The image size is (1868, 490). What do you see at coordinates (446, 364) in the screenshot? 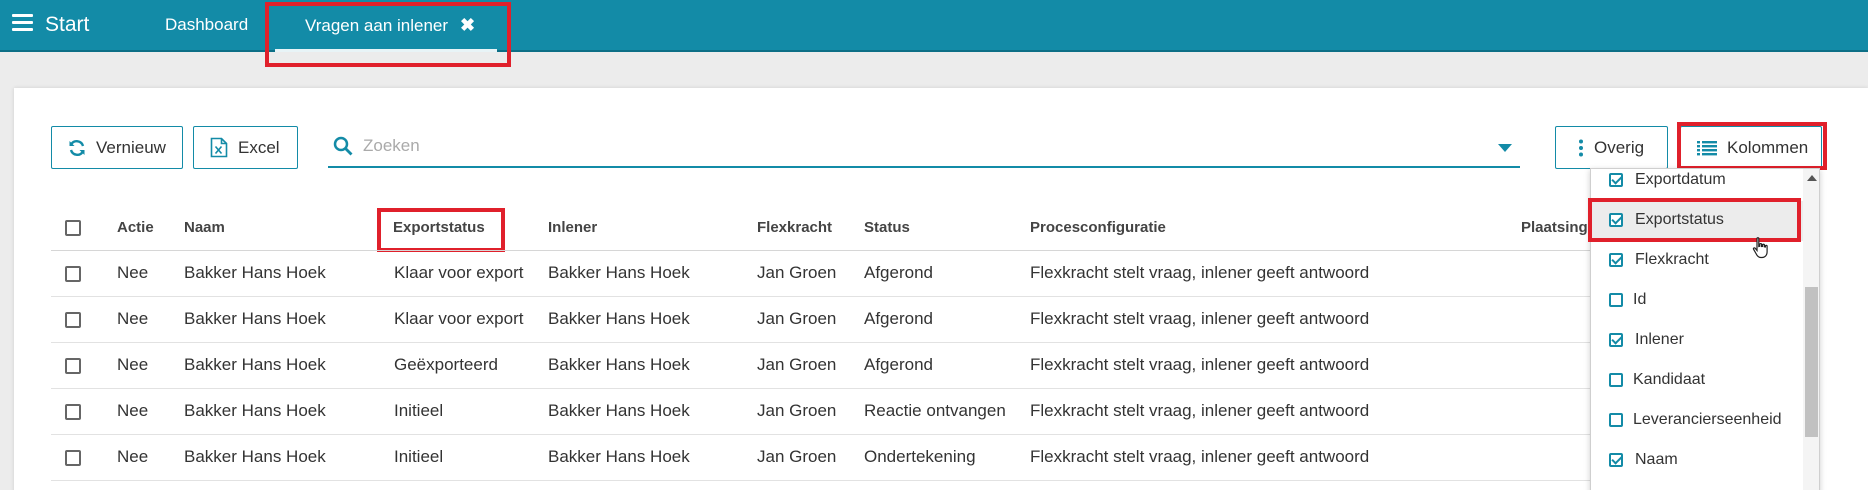
I see `cell-exportstatus: Geëxporteerd` at bounding box center [446, 364].